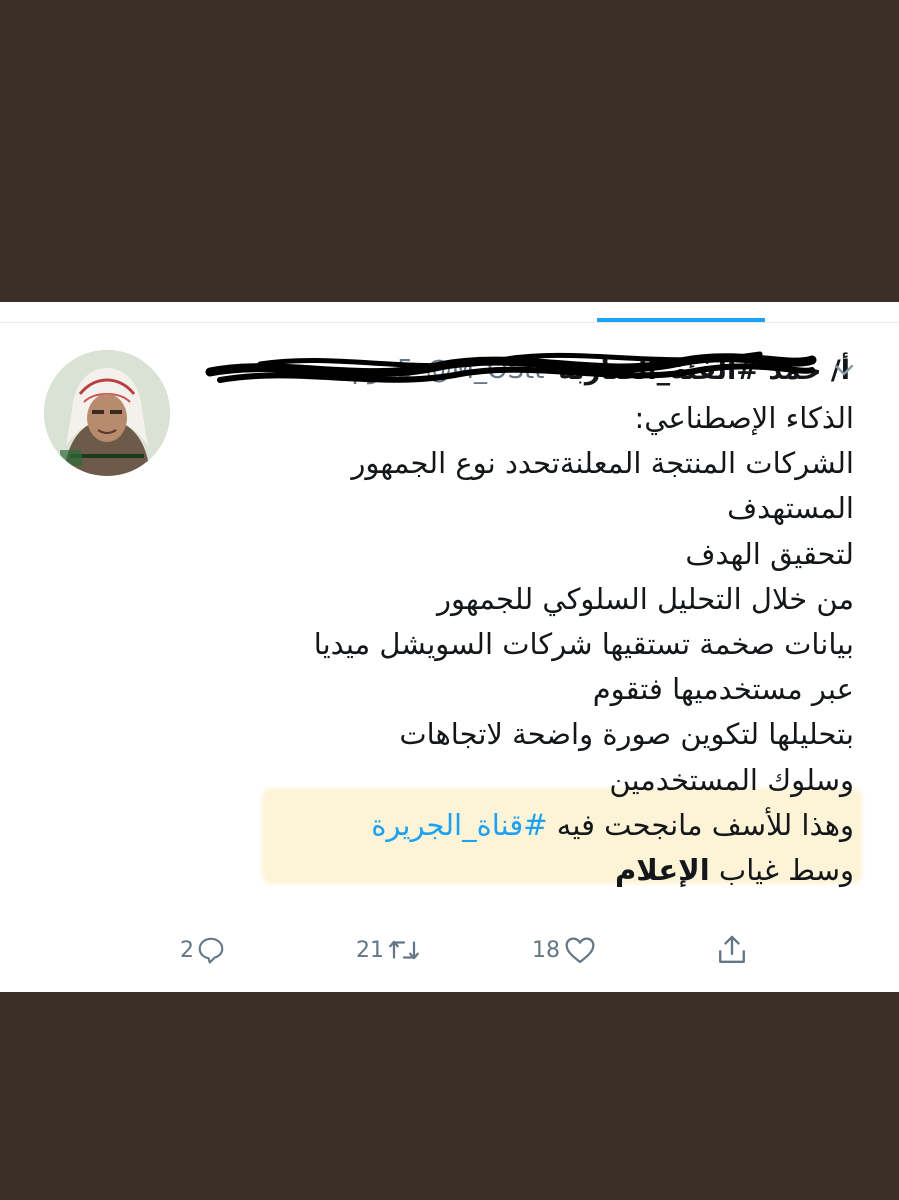  I want to click on tweet-line: وسلوك المستخدمين, so click(731, 779).